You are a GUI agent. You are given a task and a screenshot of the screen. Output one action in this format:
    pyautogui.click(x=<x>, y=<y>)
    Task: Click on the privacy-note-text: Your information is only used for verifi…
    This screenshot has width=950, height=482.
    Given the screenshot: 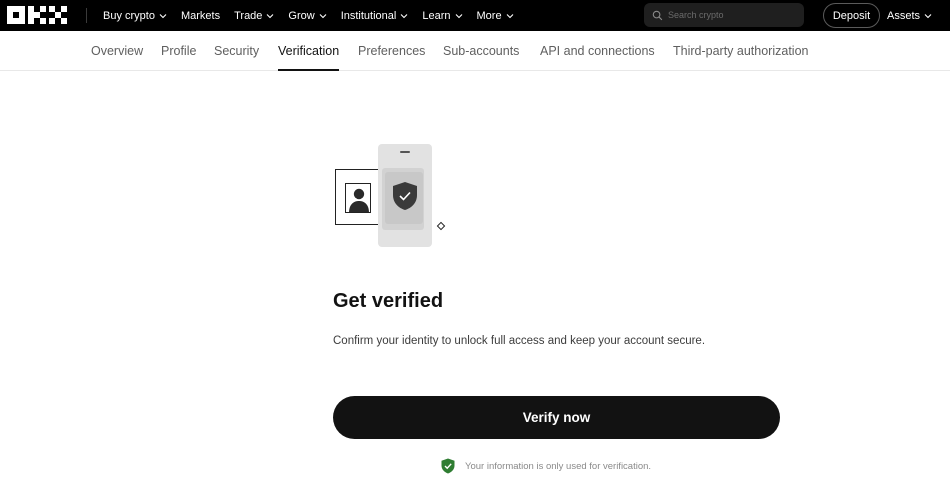 What is the action you would take?
    pyautogui.click(x=558, y=466)
    